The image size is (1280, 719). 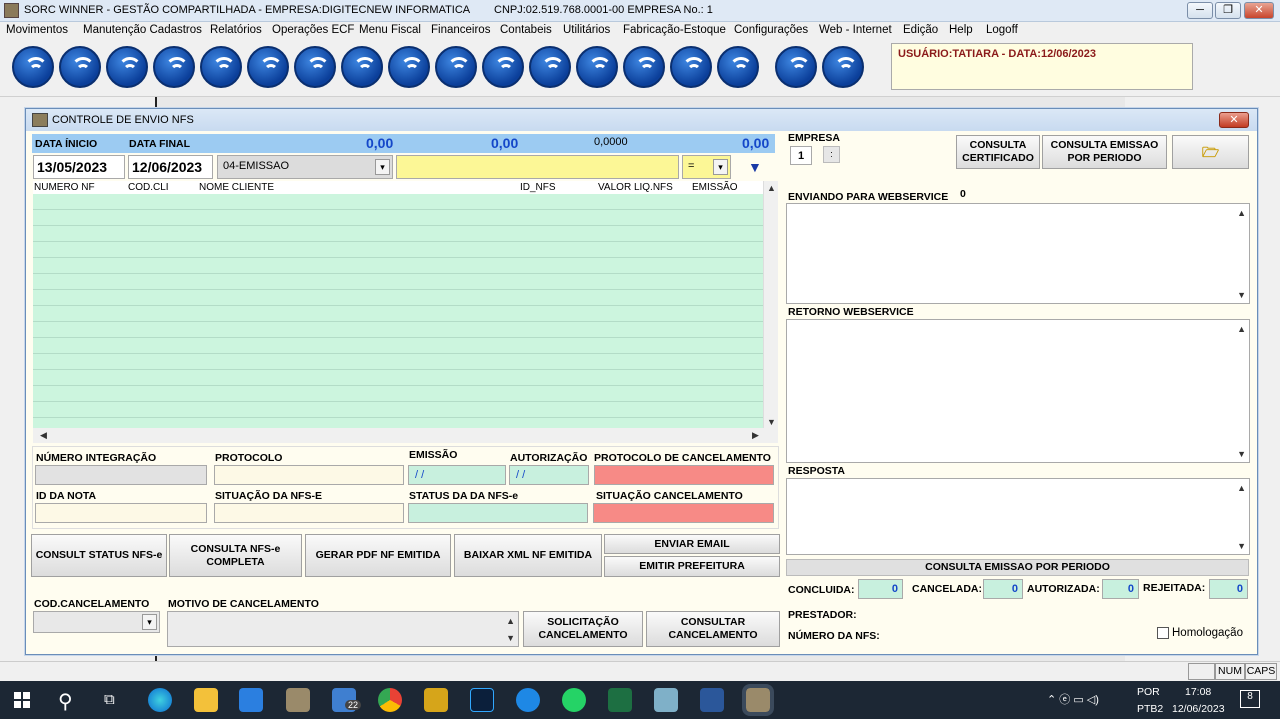 I want to click on whatsapp-icon, so click(x=574, y=700).